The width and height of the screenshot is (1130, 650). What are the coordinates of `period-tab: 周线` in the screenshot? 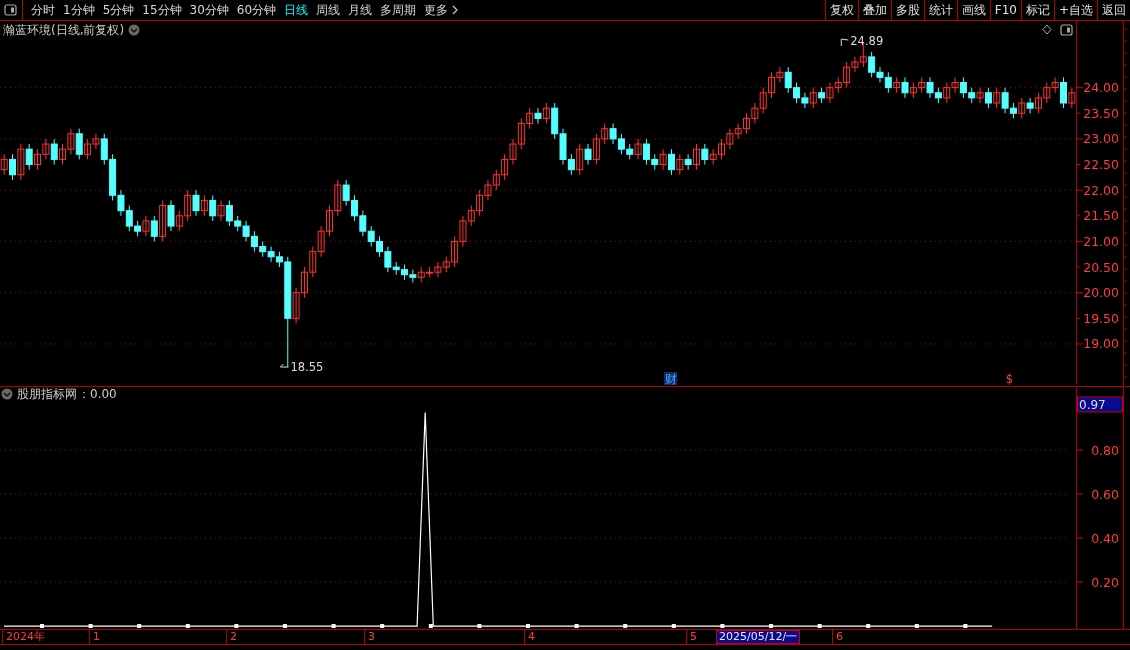 It's located at (328, 10).